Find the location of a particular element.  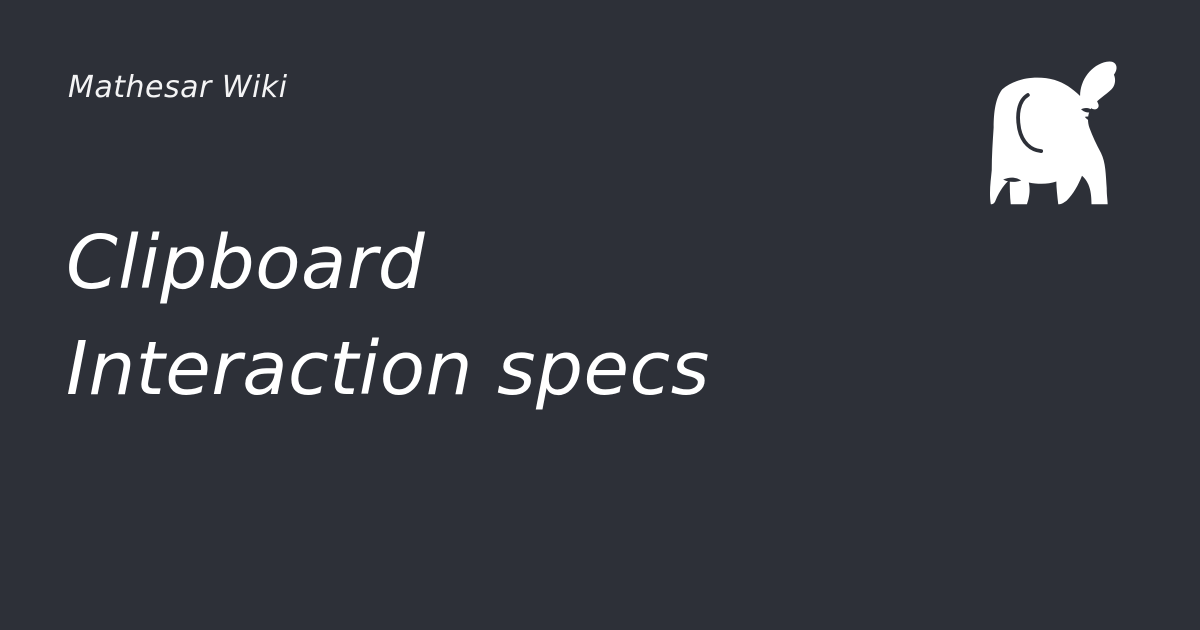

page-title-line-2: Interaction specs is located at coordinates (388, 368).